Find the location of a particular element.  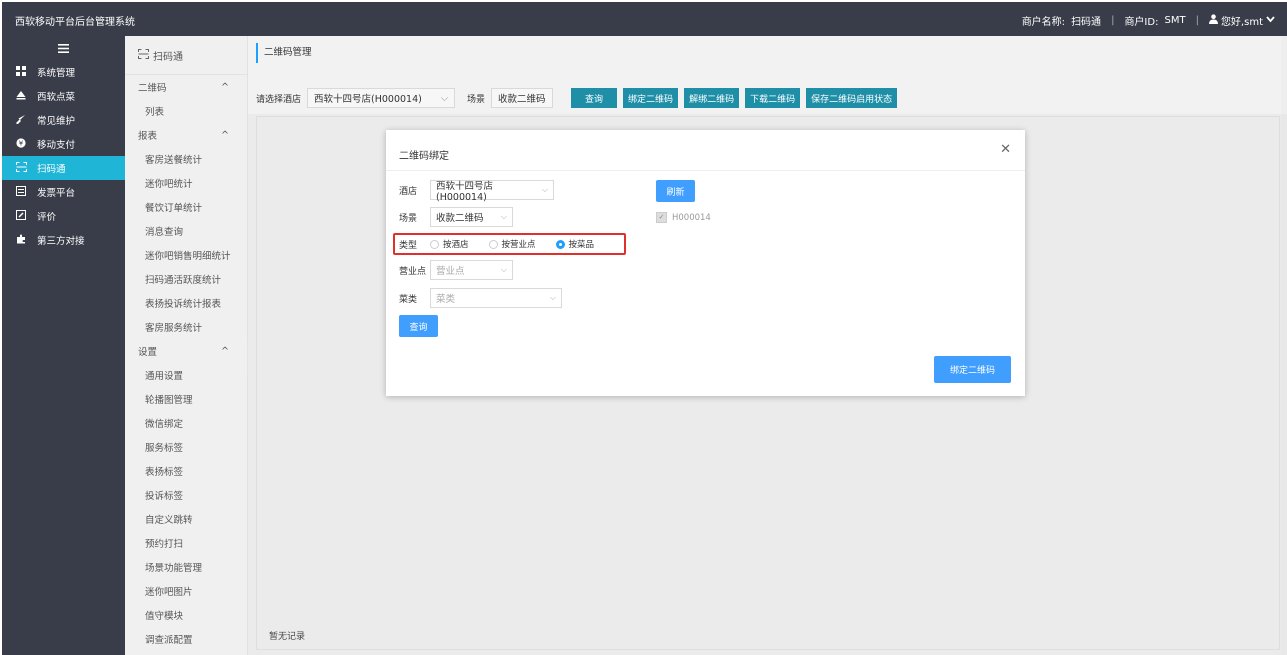

user-menu: 您好,smt is located at coordinates (1241, 20).